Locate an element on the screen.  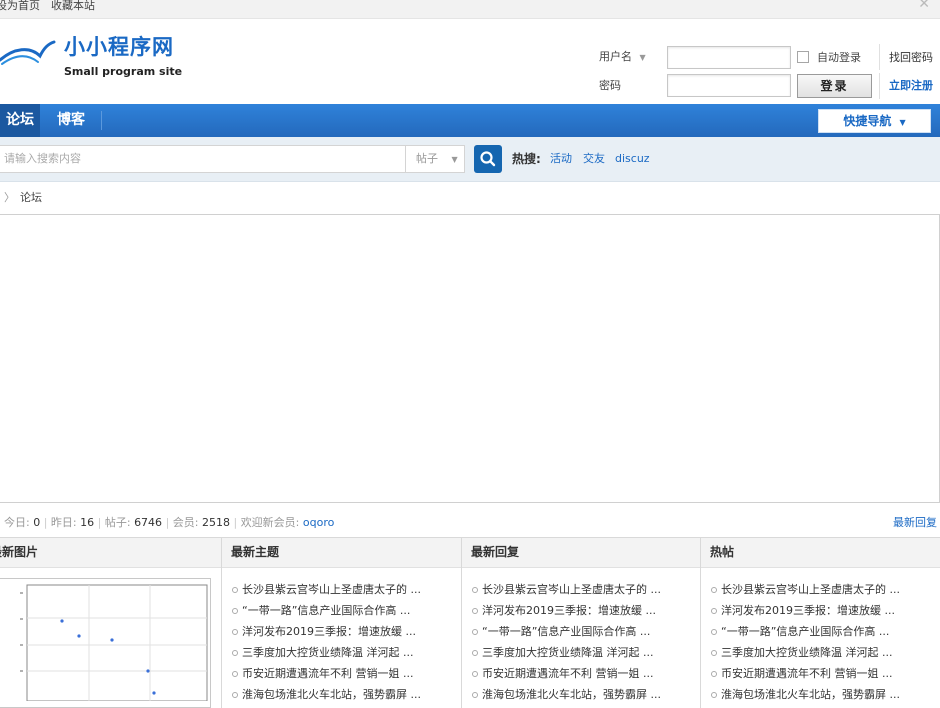
hot-search-item: discuz is located at coordinates (632, 159).